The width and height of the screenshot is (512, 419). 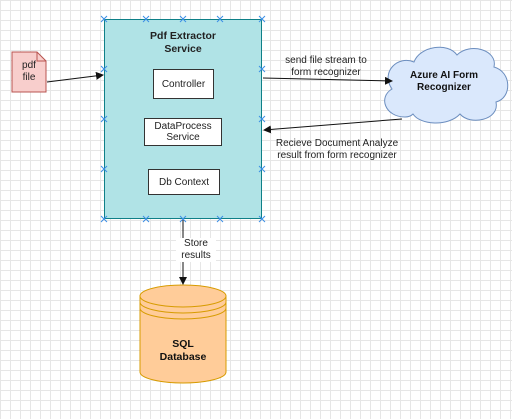 I want to click on controller-label: Controller, so click(x=183, y=84).